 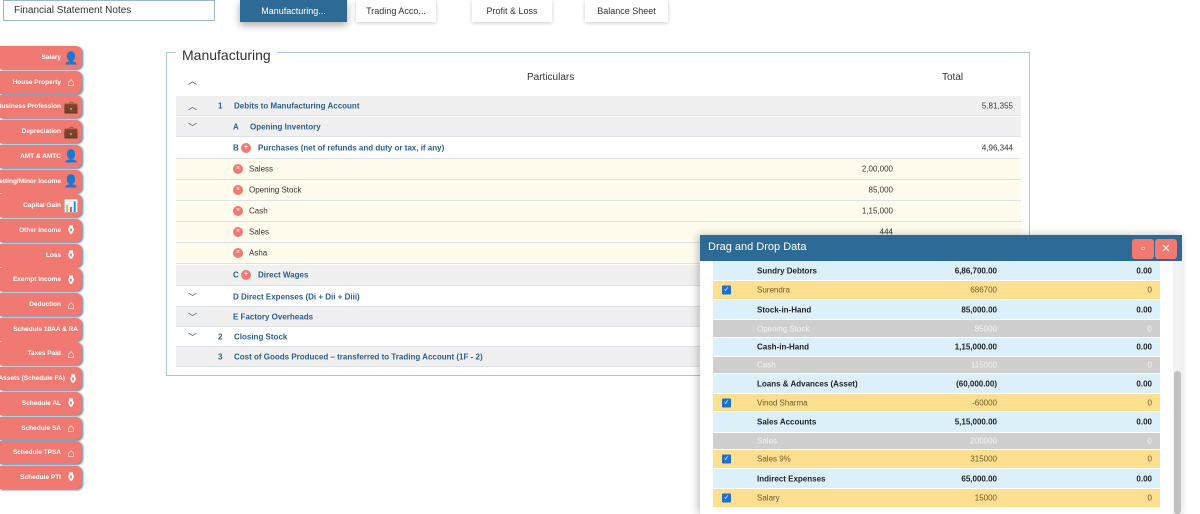 I want to click on ledger-amount: 15000, so click(x=985, y=498).